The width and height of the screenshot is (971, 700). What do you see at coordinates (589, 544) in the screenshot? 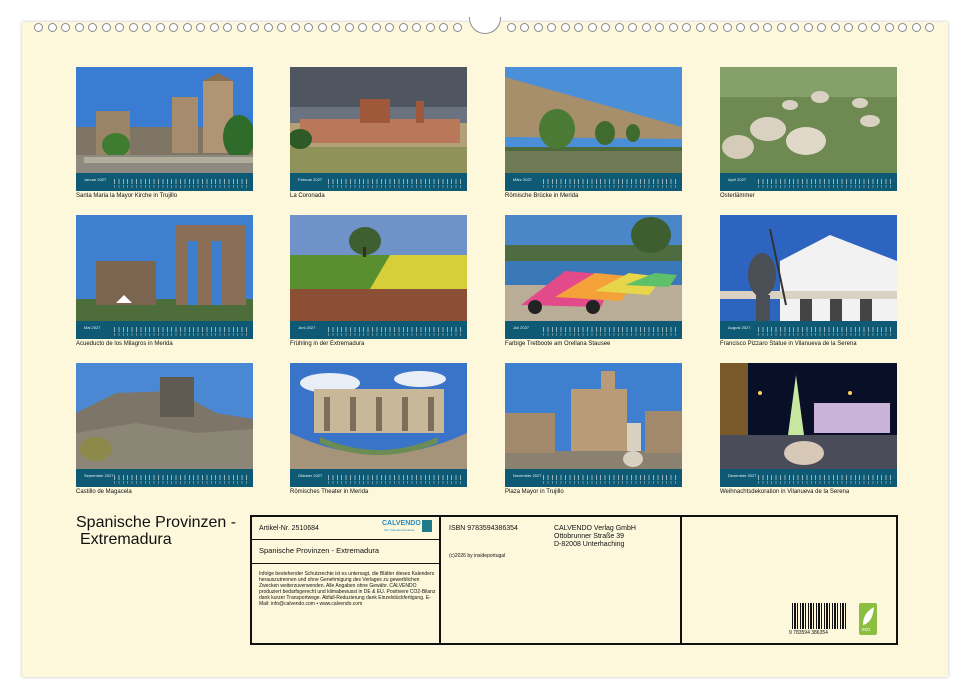
I see `publisher-city: D-82008 Unterhaching` at bounding box center [589, 544].